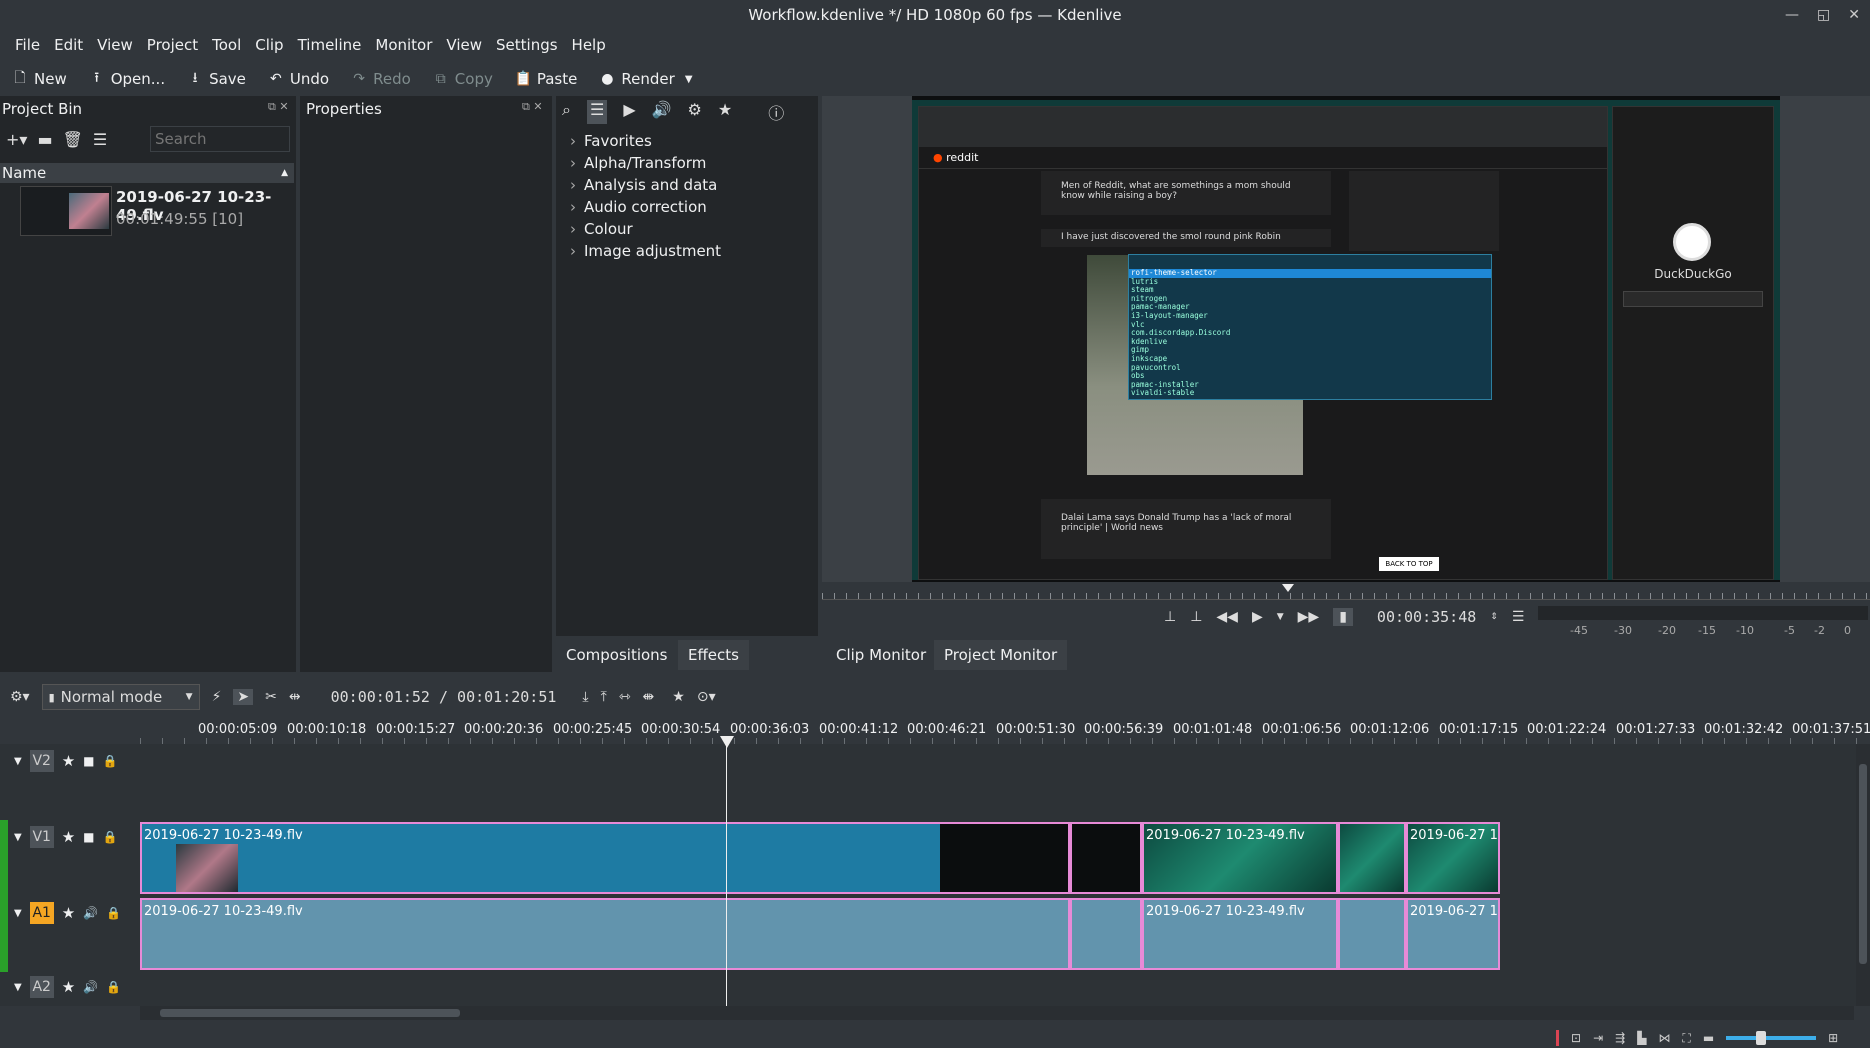 The width and height of the screenshot is (1870, 1048). What do you see at coordinates (585, 697) in the screenshot?
I see `insert-icon: ⤓` at bounding box center [585, 697].